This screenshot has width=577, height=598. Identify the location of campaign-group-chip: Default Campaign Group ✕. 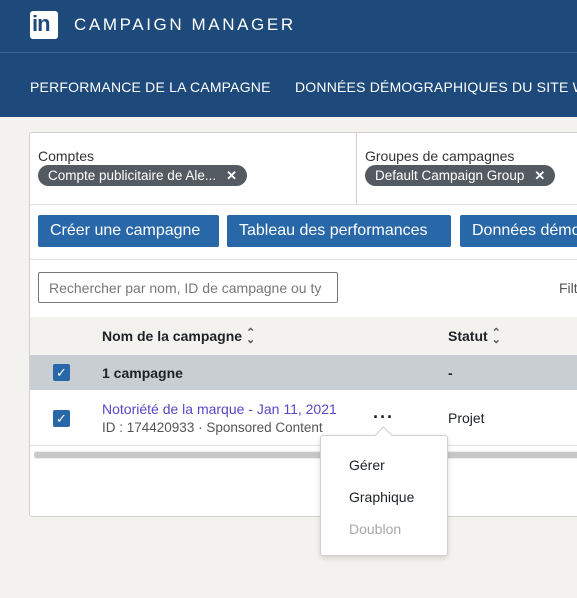
(460, 175).